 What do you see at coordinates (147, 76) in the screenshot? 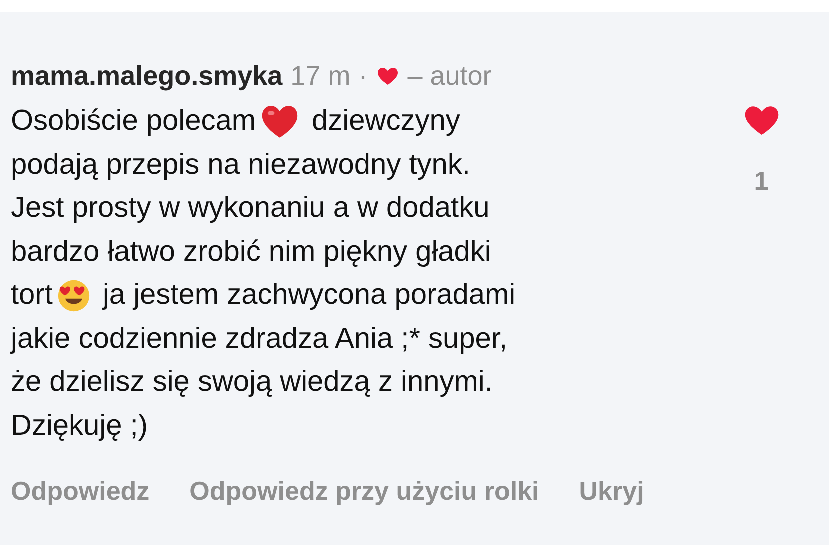
I see `username: mama.malego.smyka` at bounding box center [147, 76].